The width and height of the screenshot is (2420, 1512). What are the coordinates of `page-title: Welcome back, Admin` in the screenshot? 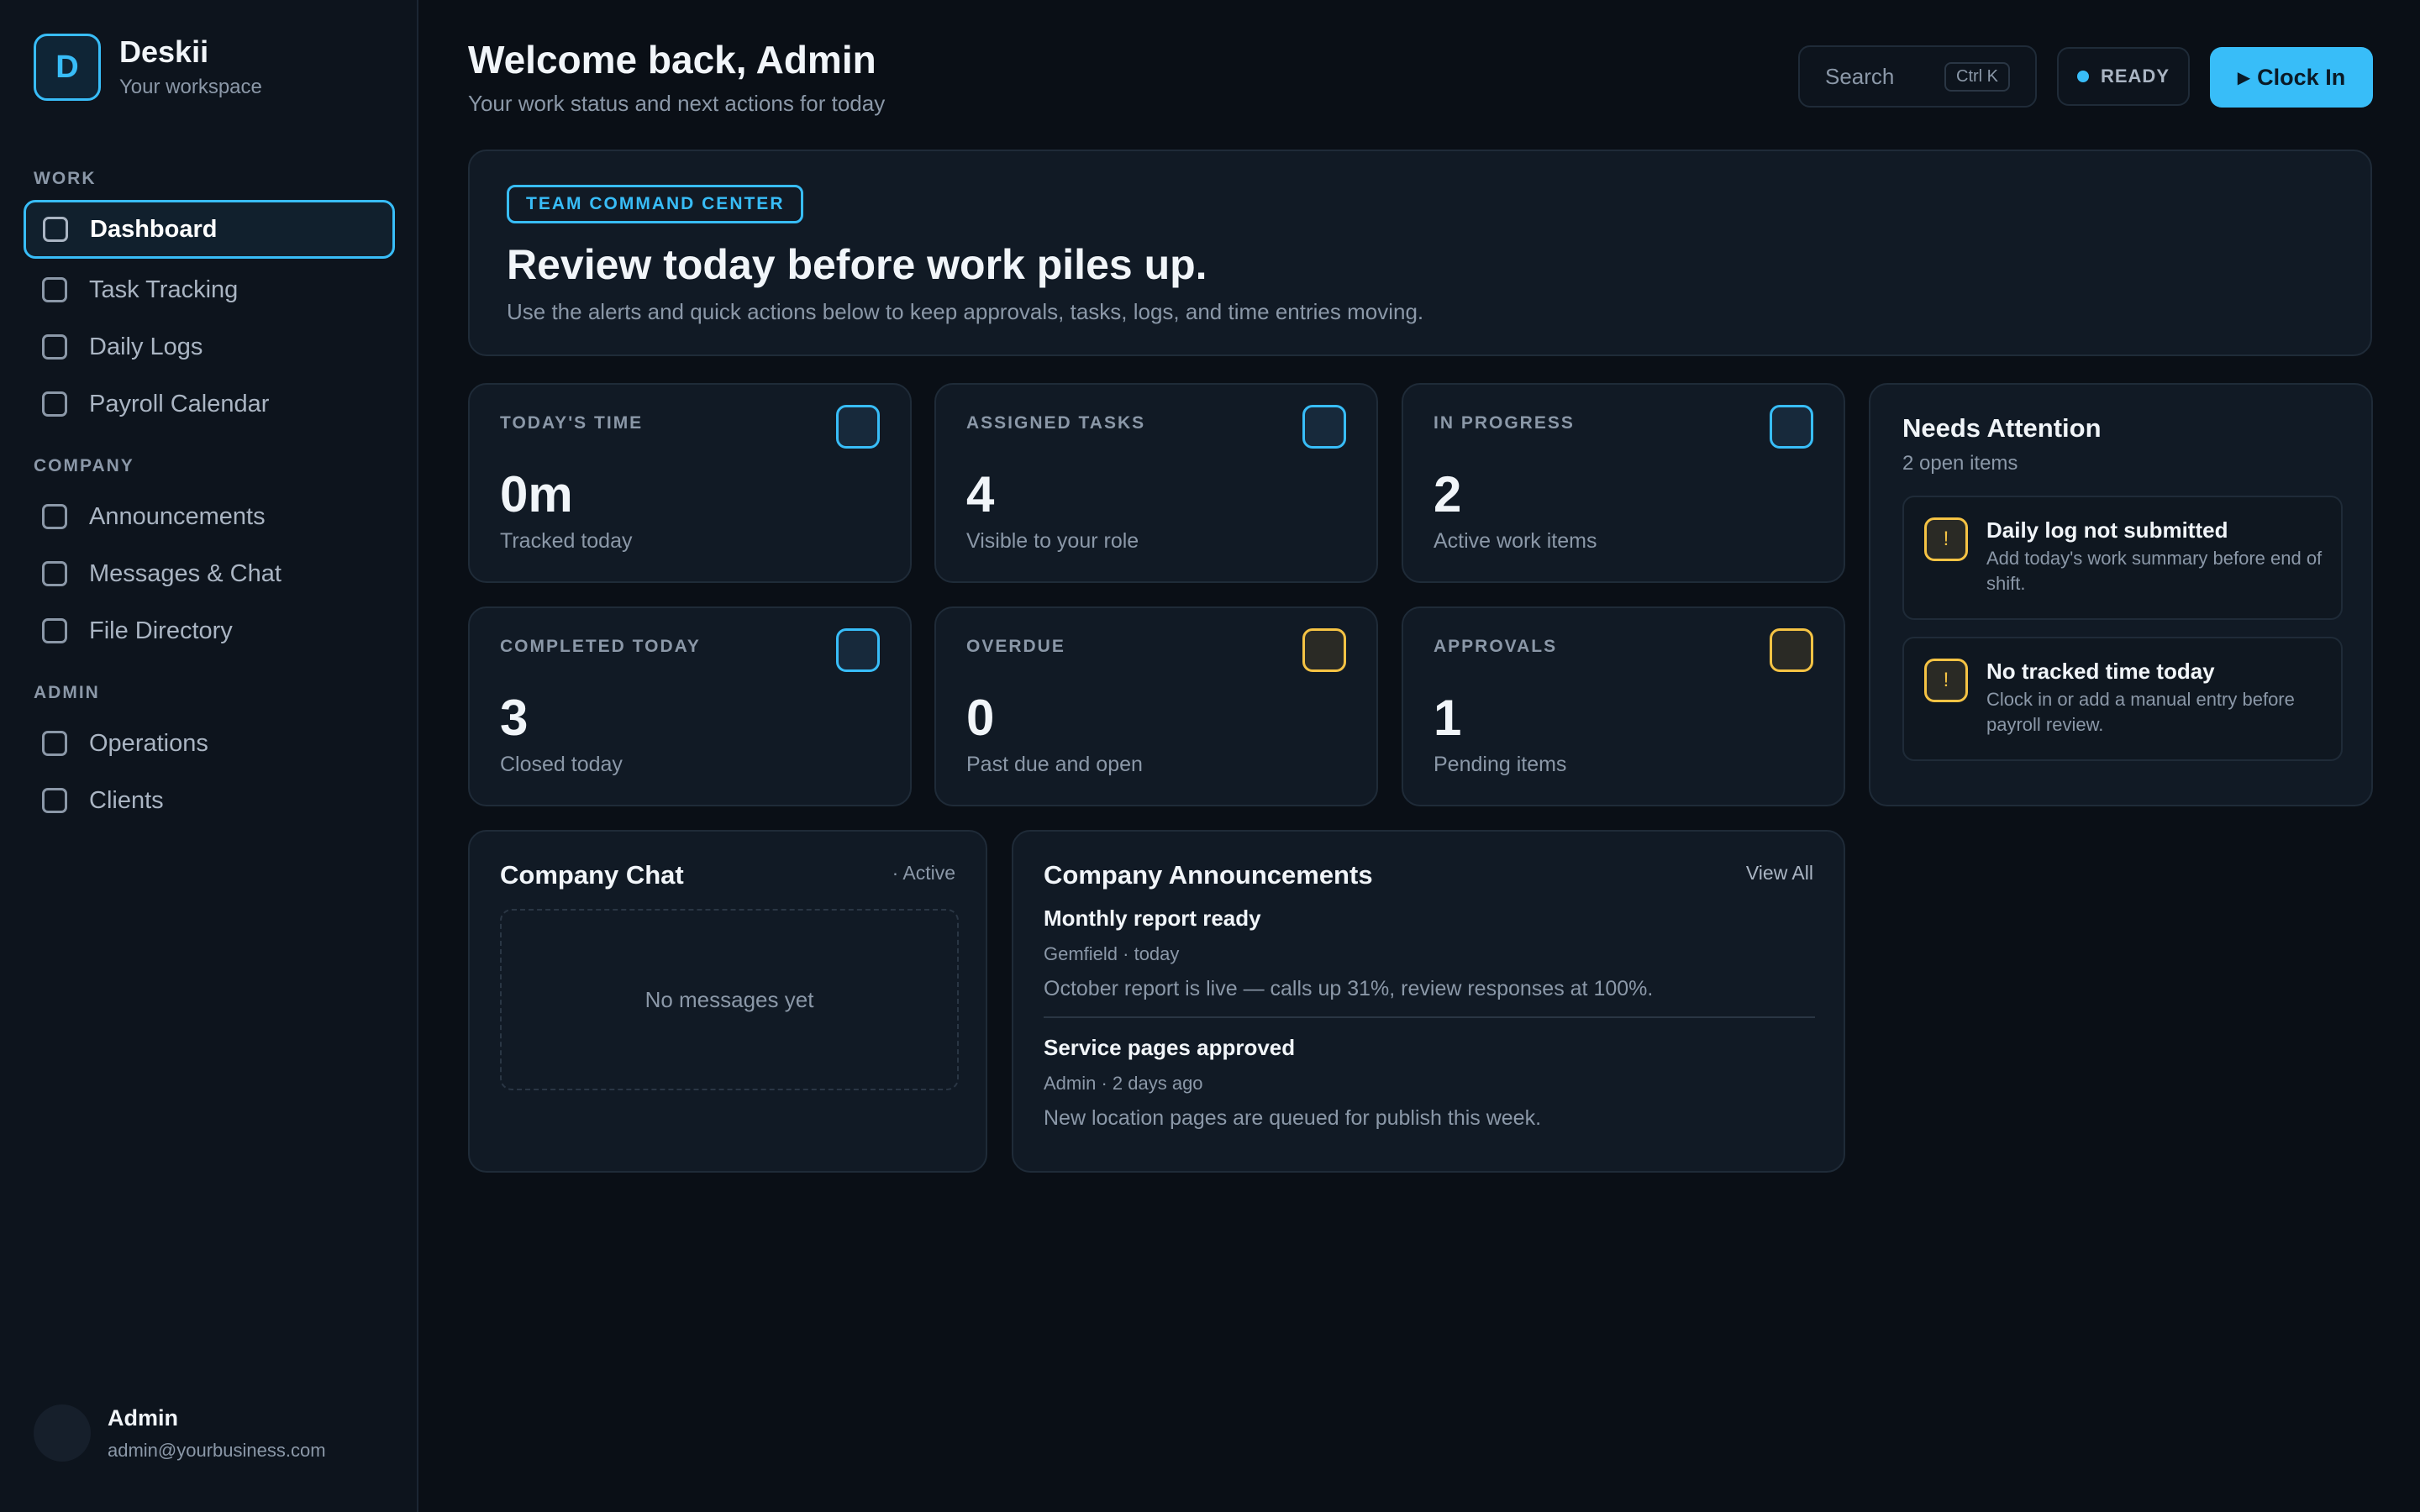 It's located at (672, 59).